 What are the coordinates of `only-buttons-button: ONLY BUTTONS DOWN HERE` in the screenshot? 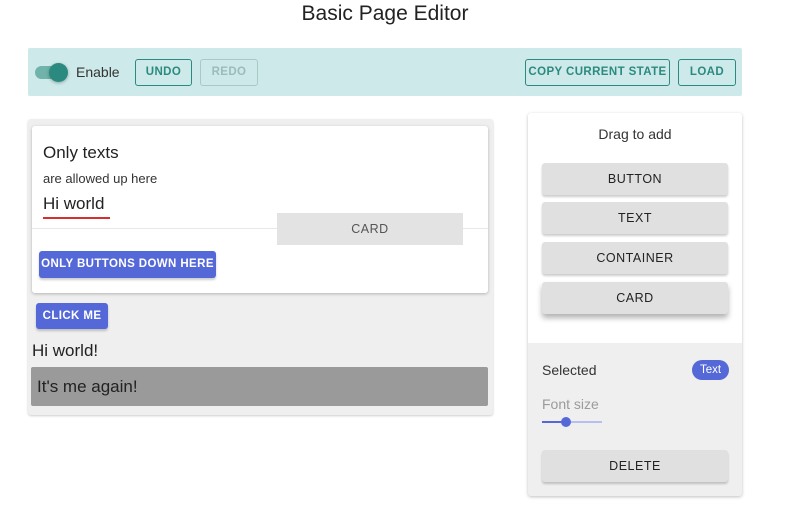 It's located at (127, 264).